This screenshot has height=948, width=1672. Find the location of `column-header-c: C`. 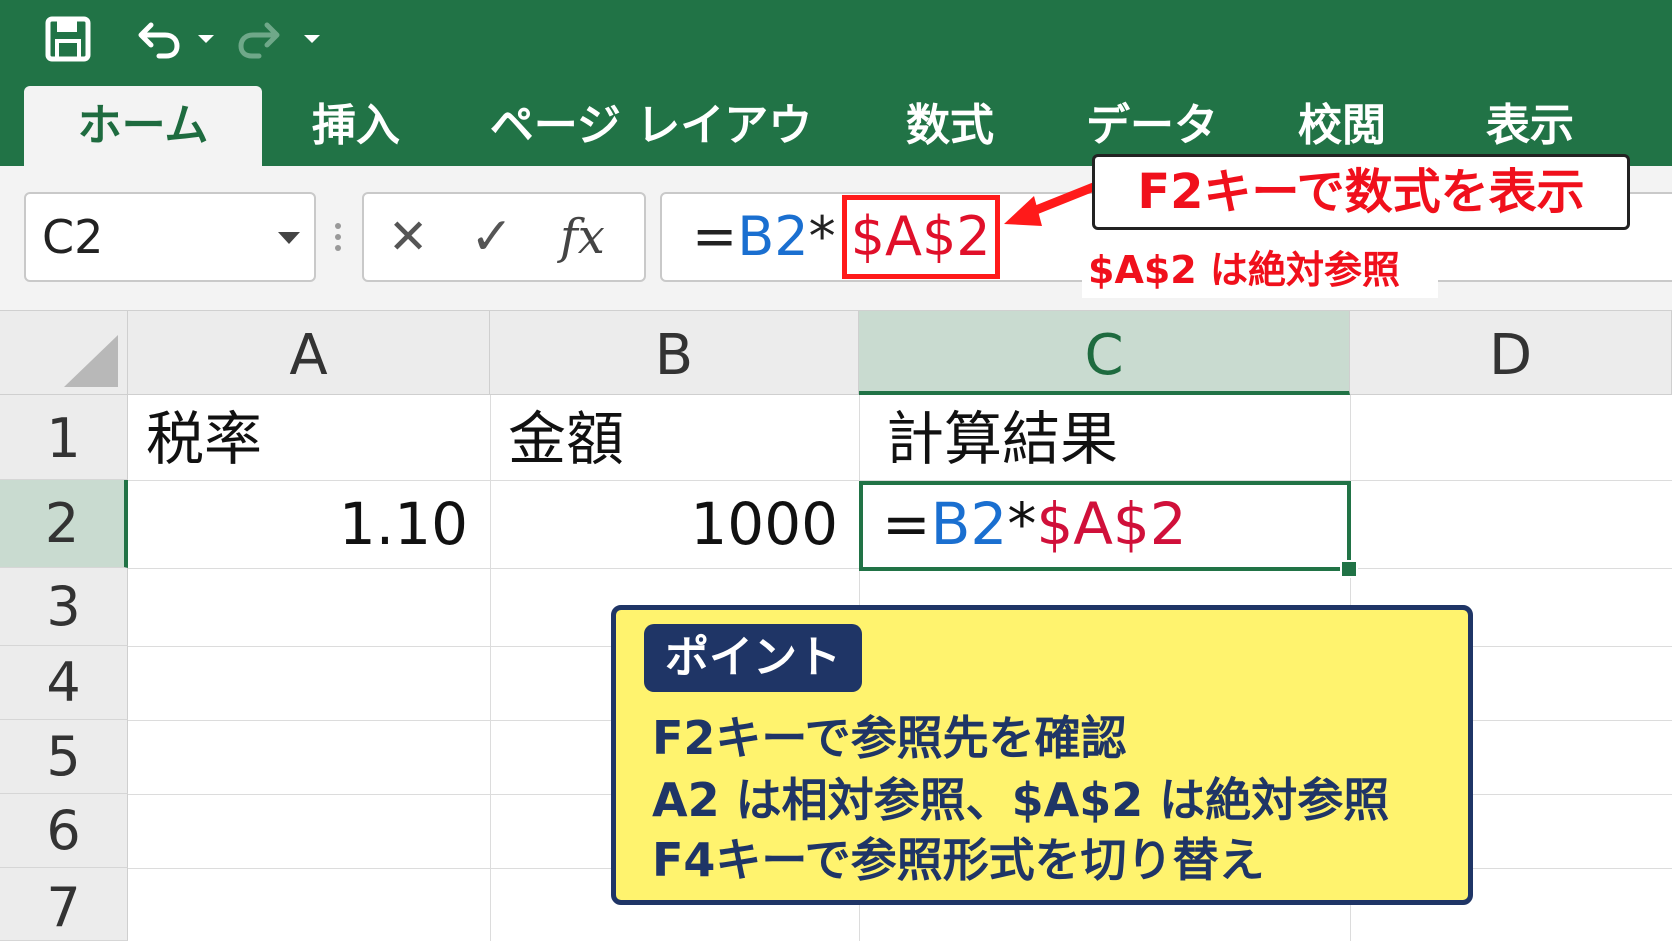

column-header-c: C is located at coordinates (1104, 353).